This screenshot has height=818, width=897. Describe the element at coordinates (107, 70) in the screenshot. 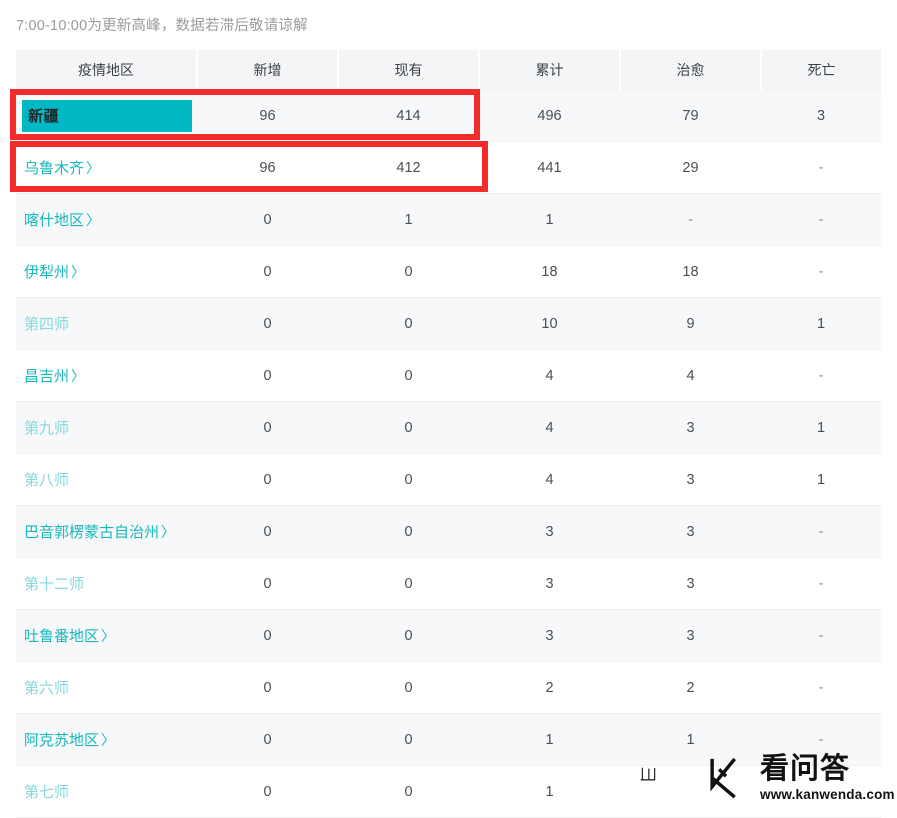

I see `column-header-region: 疫情地区` at that location.